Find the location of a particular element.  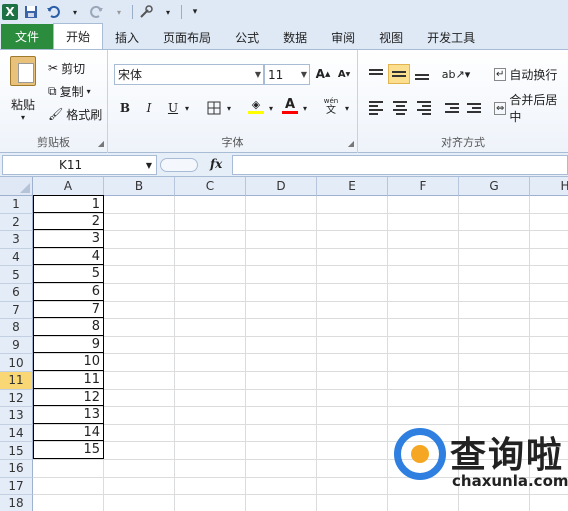

row-header-17: 17 is located at coordinates (16, 486).